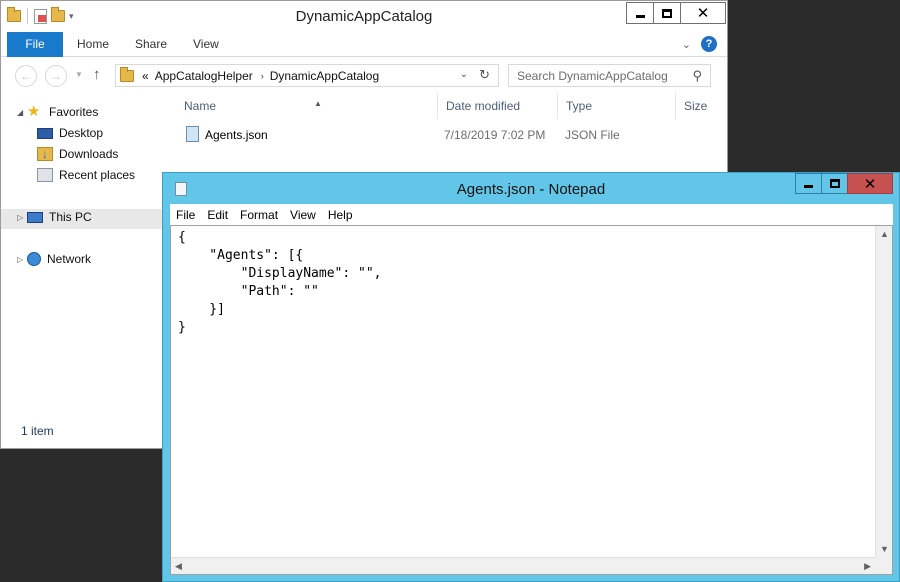  Describe the element at coordinates (303, 215) in the screenshot. I see `menu-view: View` at that location.